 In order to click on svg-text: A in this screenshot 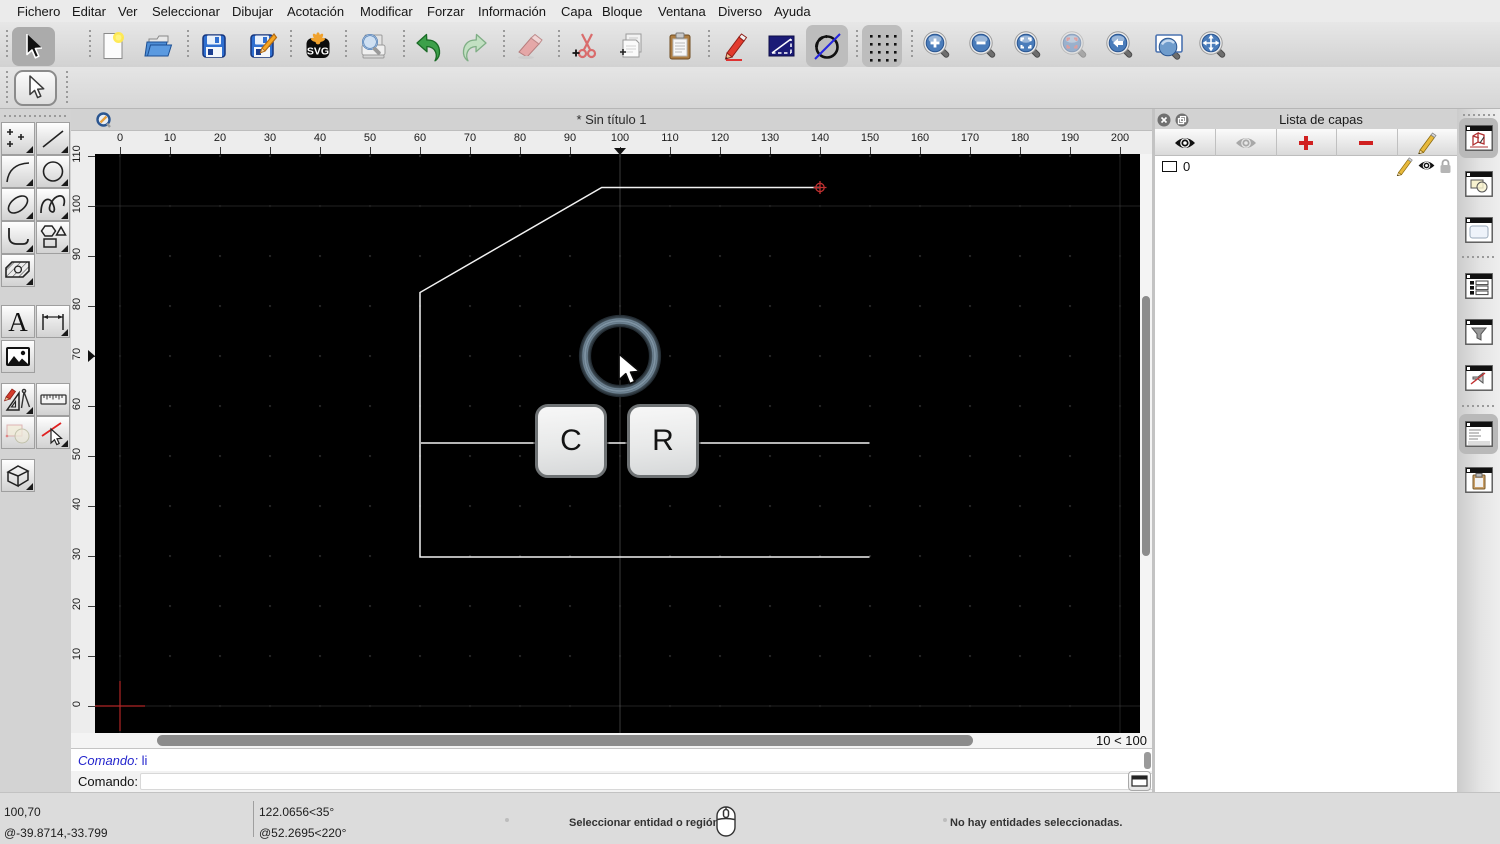, I will do `click(18, 322)`.